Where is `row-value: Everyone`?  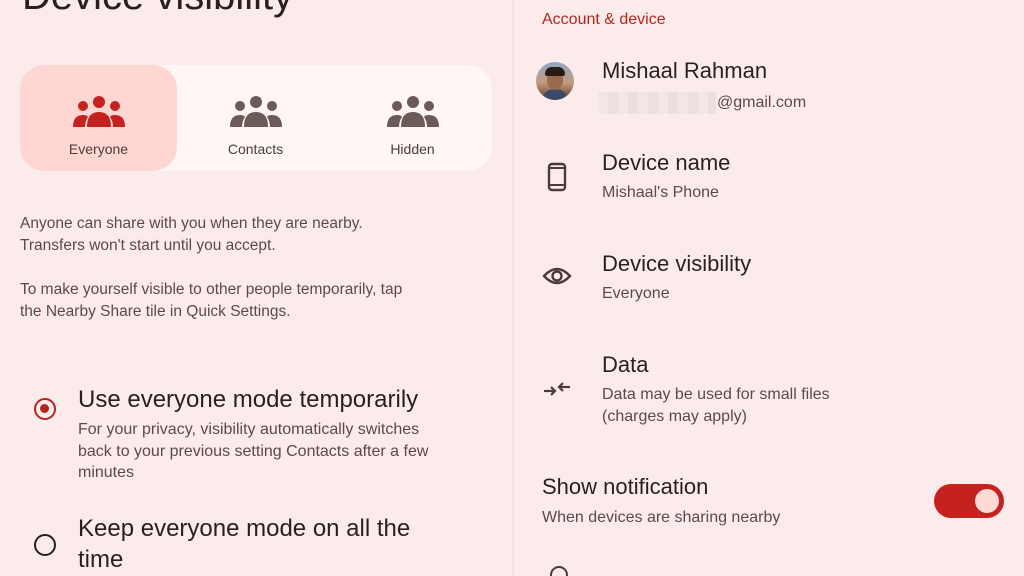 row-value: Everyone is located at coordinates (636, 293).